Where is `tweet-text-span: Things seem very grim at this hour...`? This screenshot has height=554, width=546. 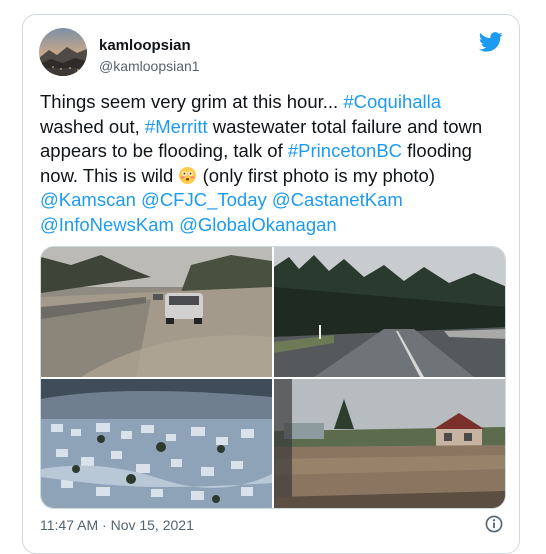 tweet-text-span: Things seem very grim at this hour... is located at coordinates (192, 101).